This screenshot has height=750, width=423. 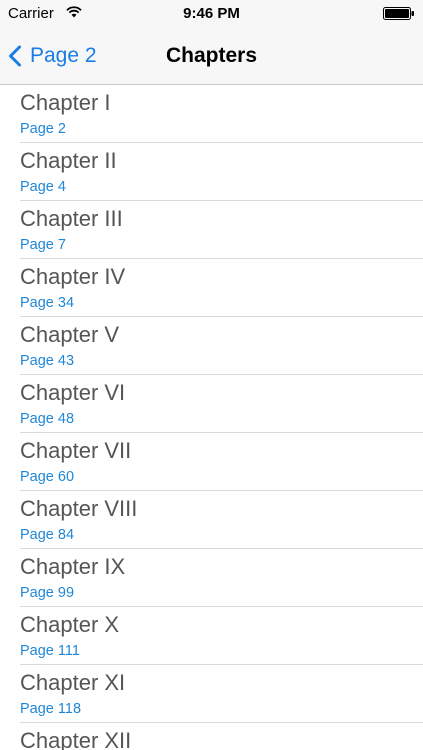 I want to click on chapter-title: Chapter IV, so click(x=73, y=276).